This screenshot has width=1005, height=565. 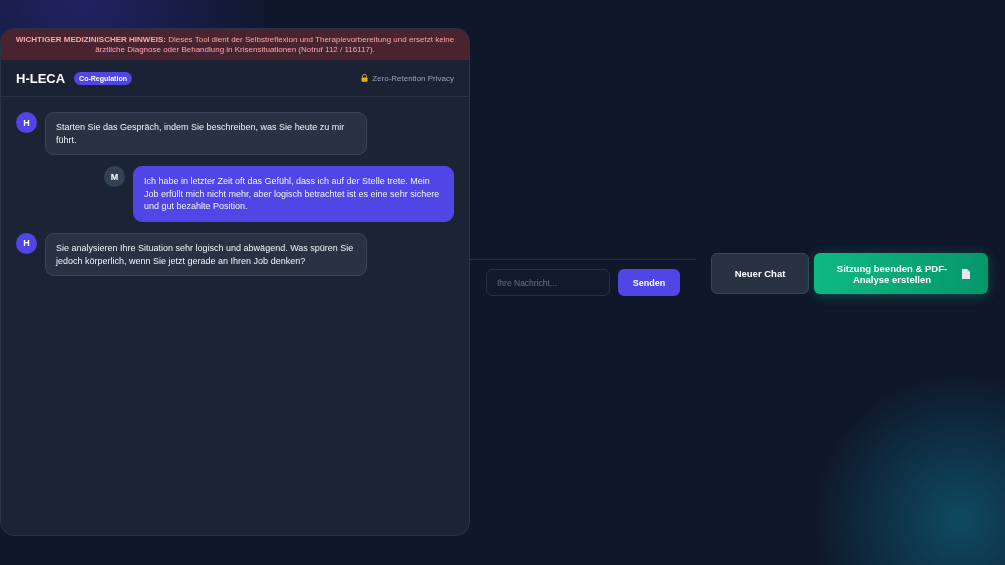 I want to click on privacy-label: Zero-Retention Privacy, so click(x=413, y=78).